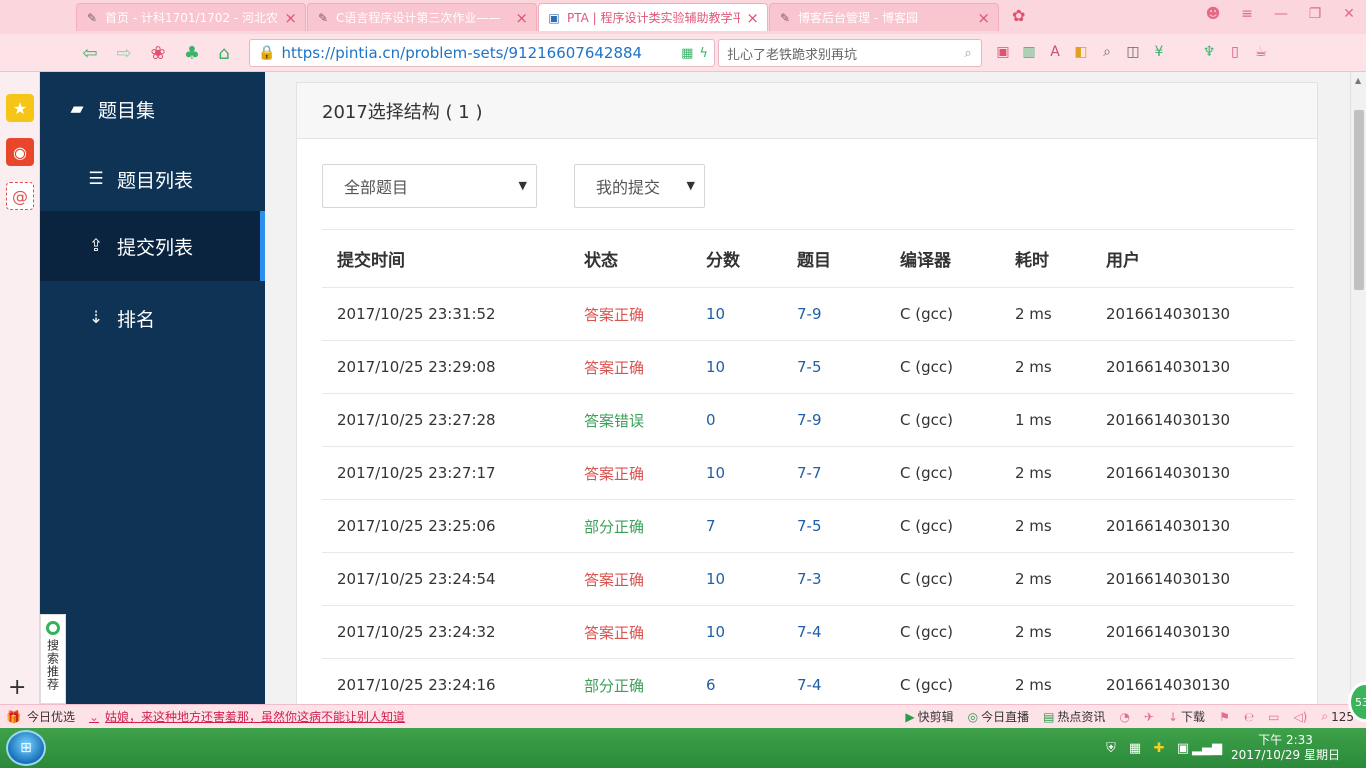  I want to click on skin-icon: ☻, so click(1213, 14).